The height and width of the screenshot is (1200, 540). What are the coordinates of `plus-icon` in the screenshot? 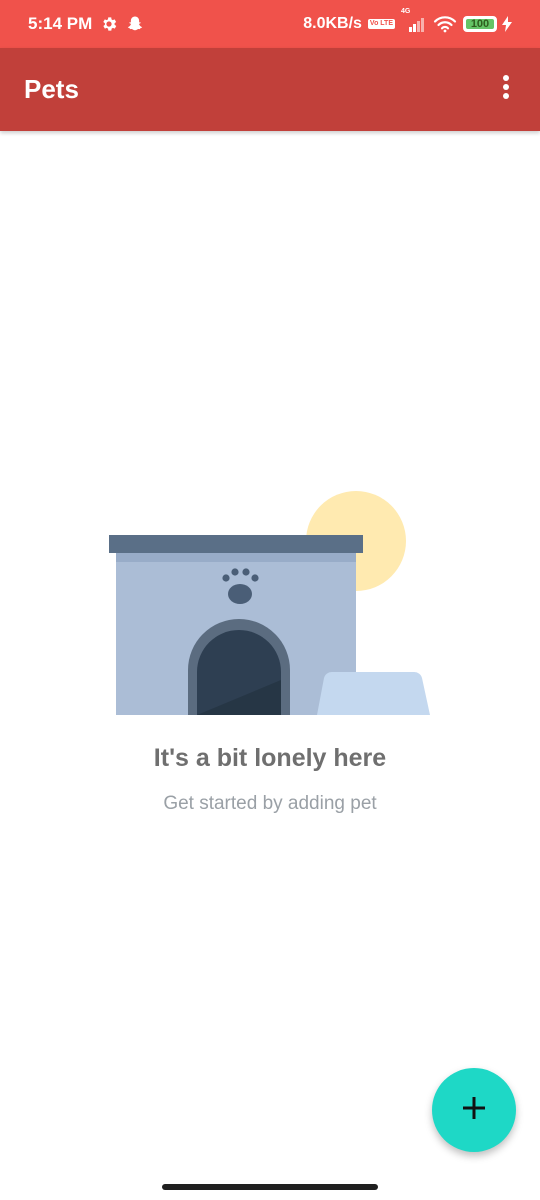 It's located at (474, 1110).